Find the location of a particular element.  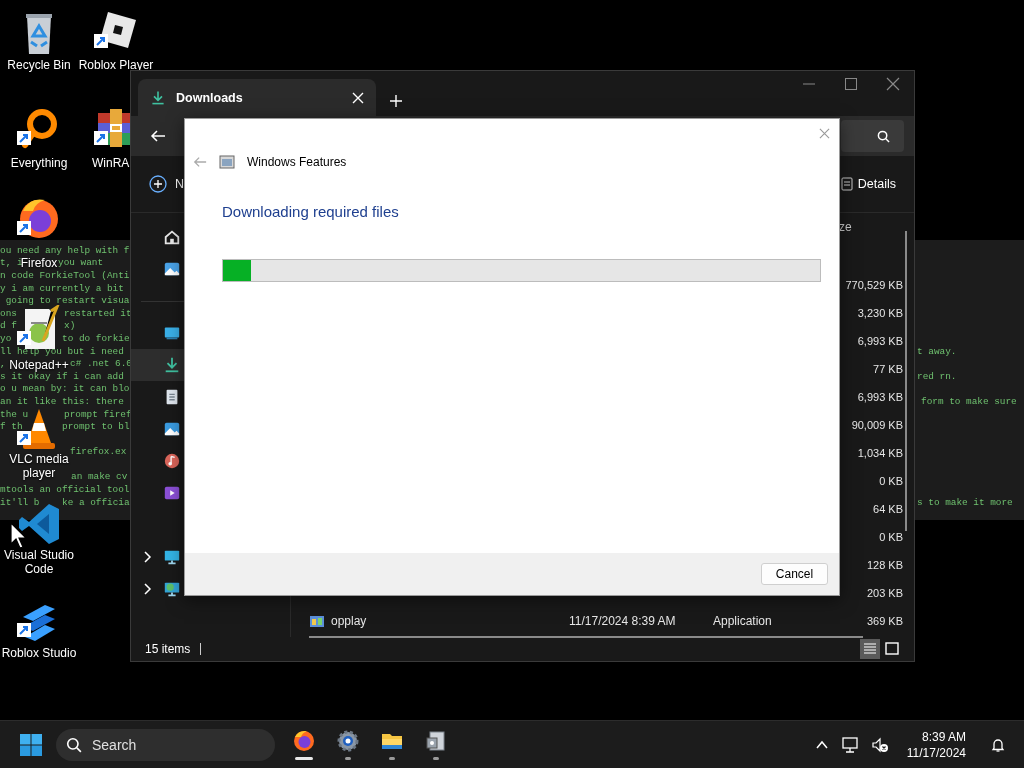

terminal-text: t away. is located at coordinates (937, 351).